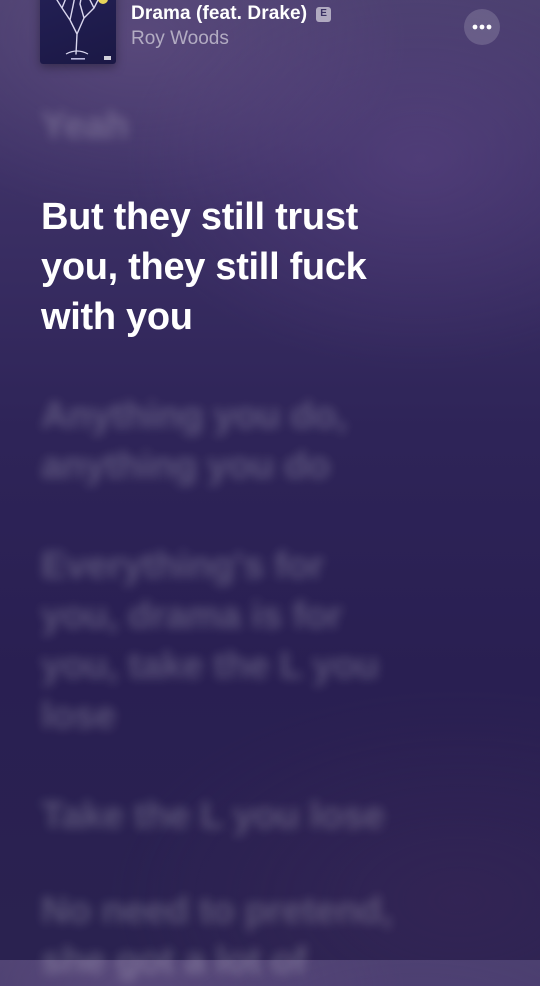  I want to click on now-playing-header: Drama (feat. Drake) E Roy Woods, so click(270, 35).